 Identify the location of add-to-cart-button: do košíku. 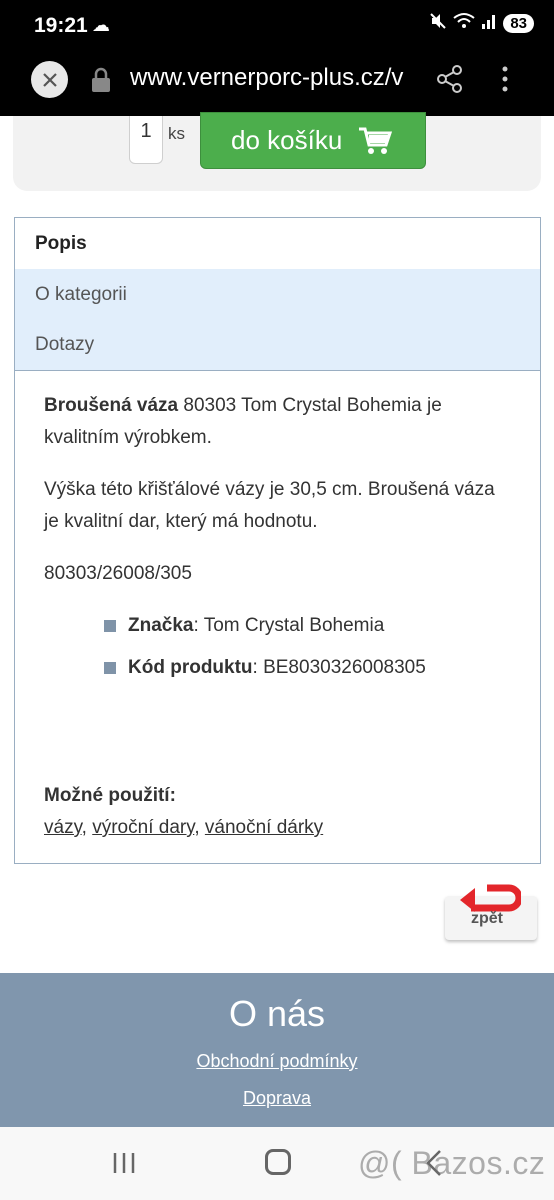
(313, 140).